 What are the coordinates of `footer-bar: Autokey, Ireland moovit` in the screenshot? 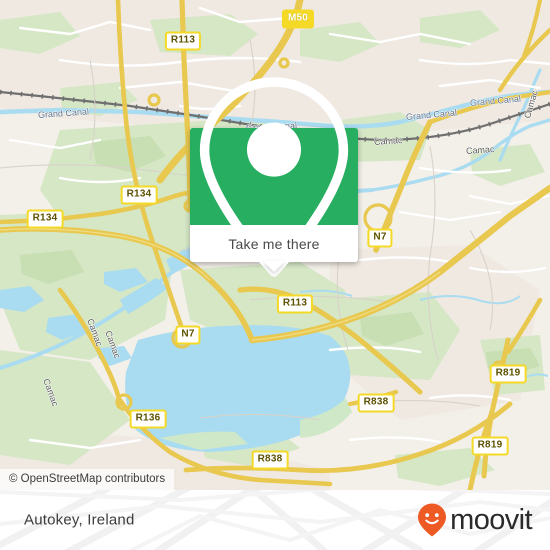 It's located at (275, 520).